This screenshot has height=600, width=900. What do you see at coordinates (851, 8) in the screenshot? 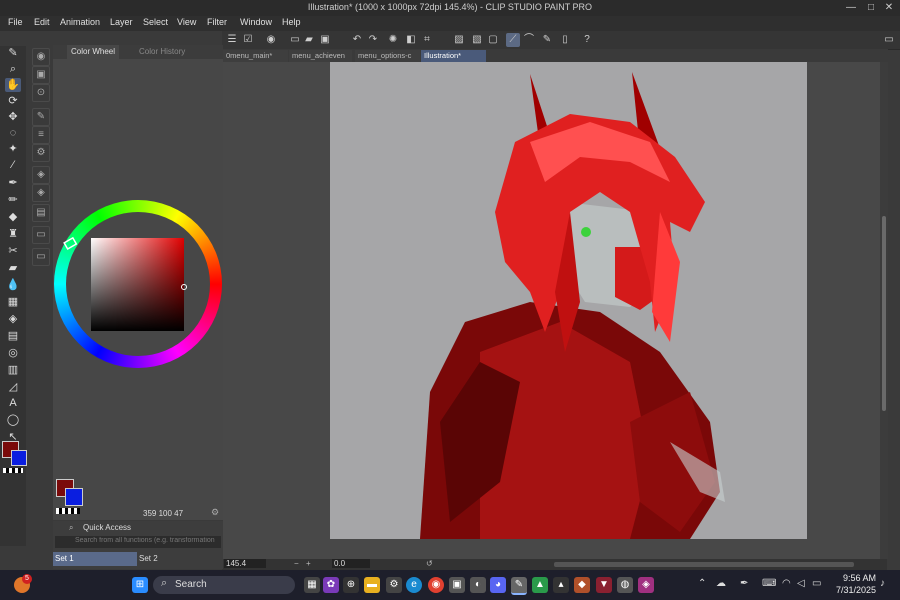
I see `minimize-button: —` at bounding box center [851, 8].